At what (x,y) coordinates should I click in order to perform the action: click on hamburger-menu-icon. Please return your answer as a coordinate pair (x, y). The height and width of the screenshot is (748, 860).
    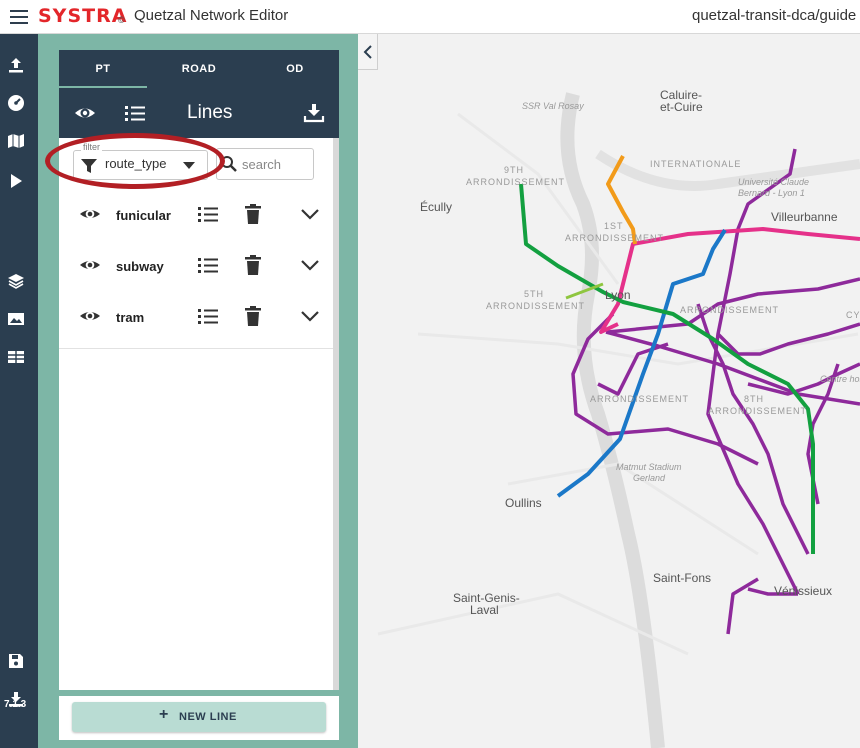
    Looking at the image, I should click on (19, 17).